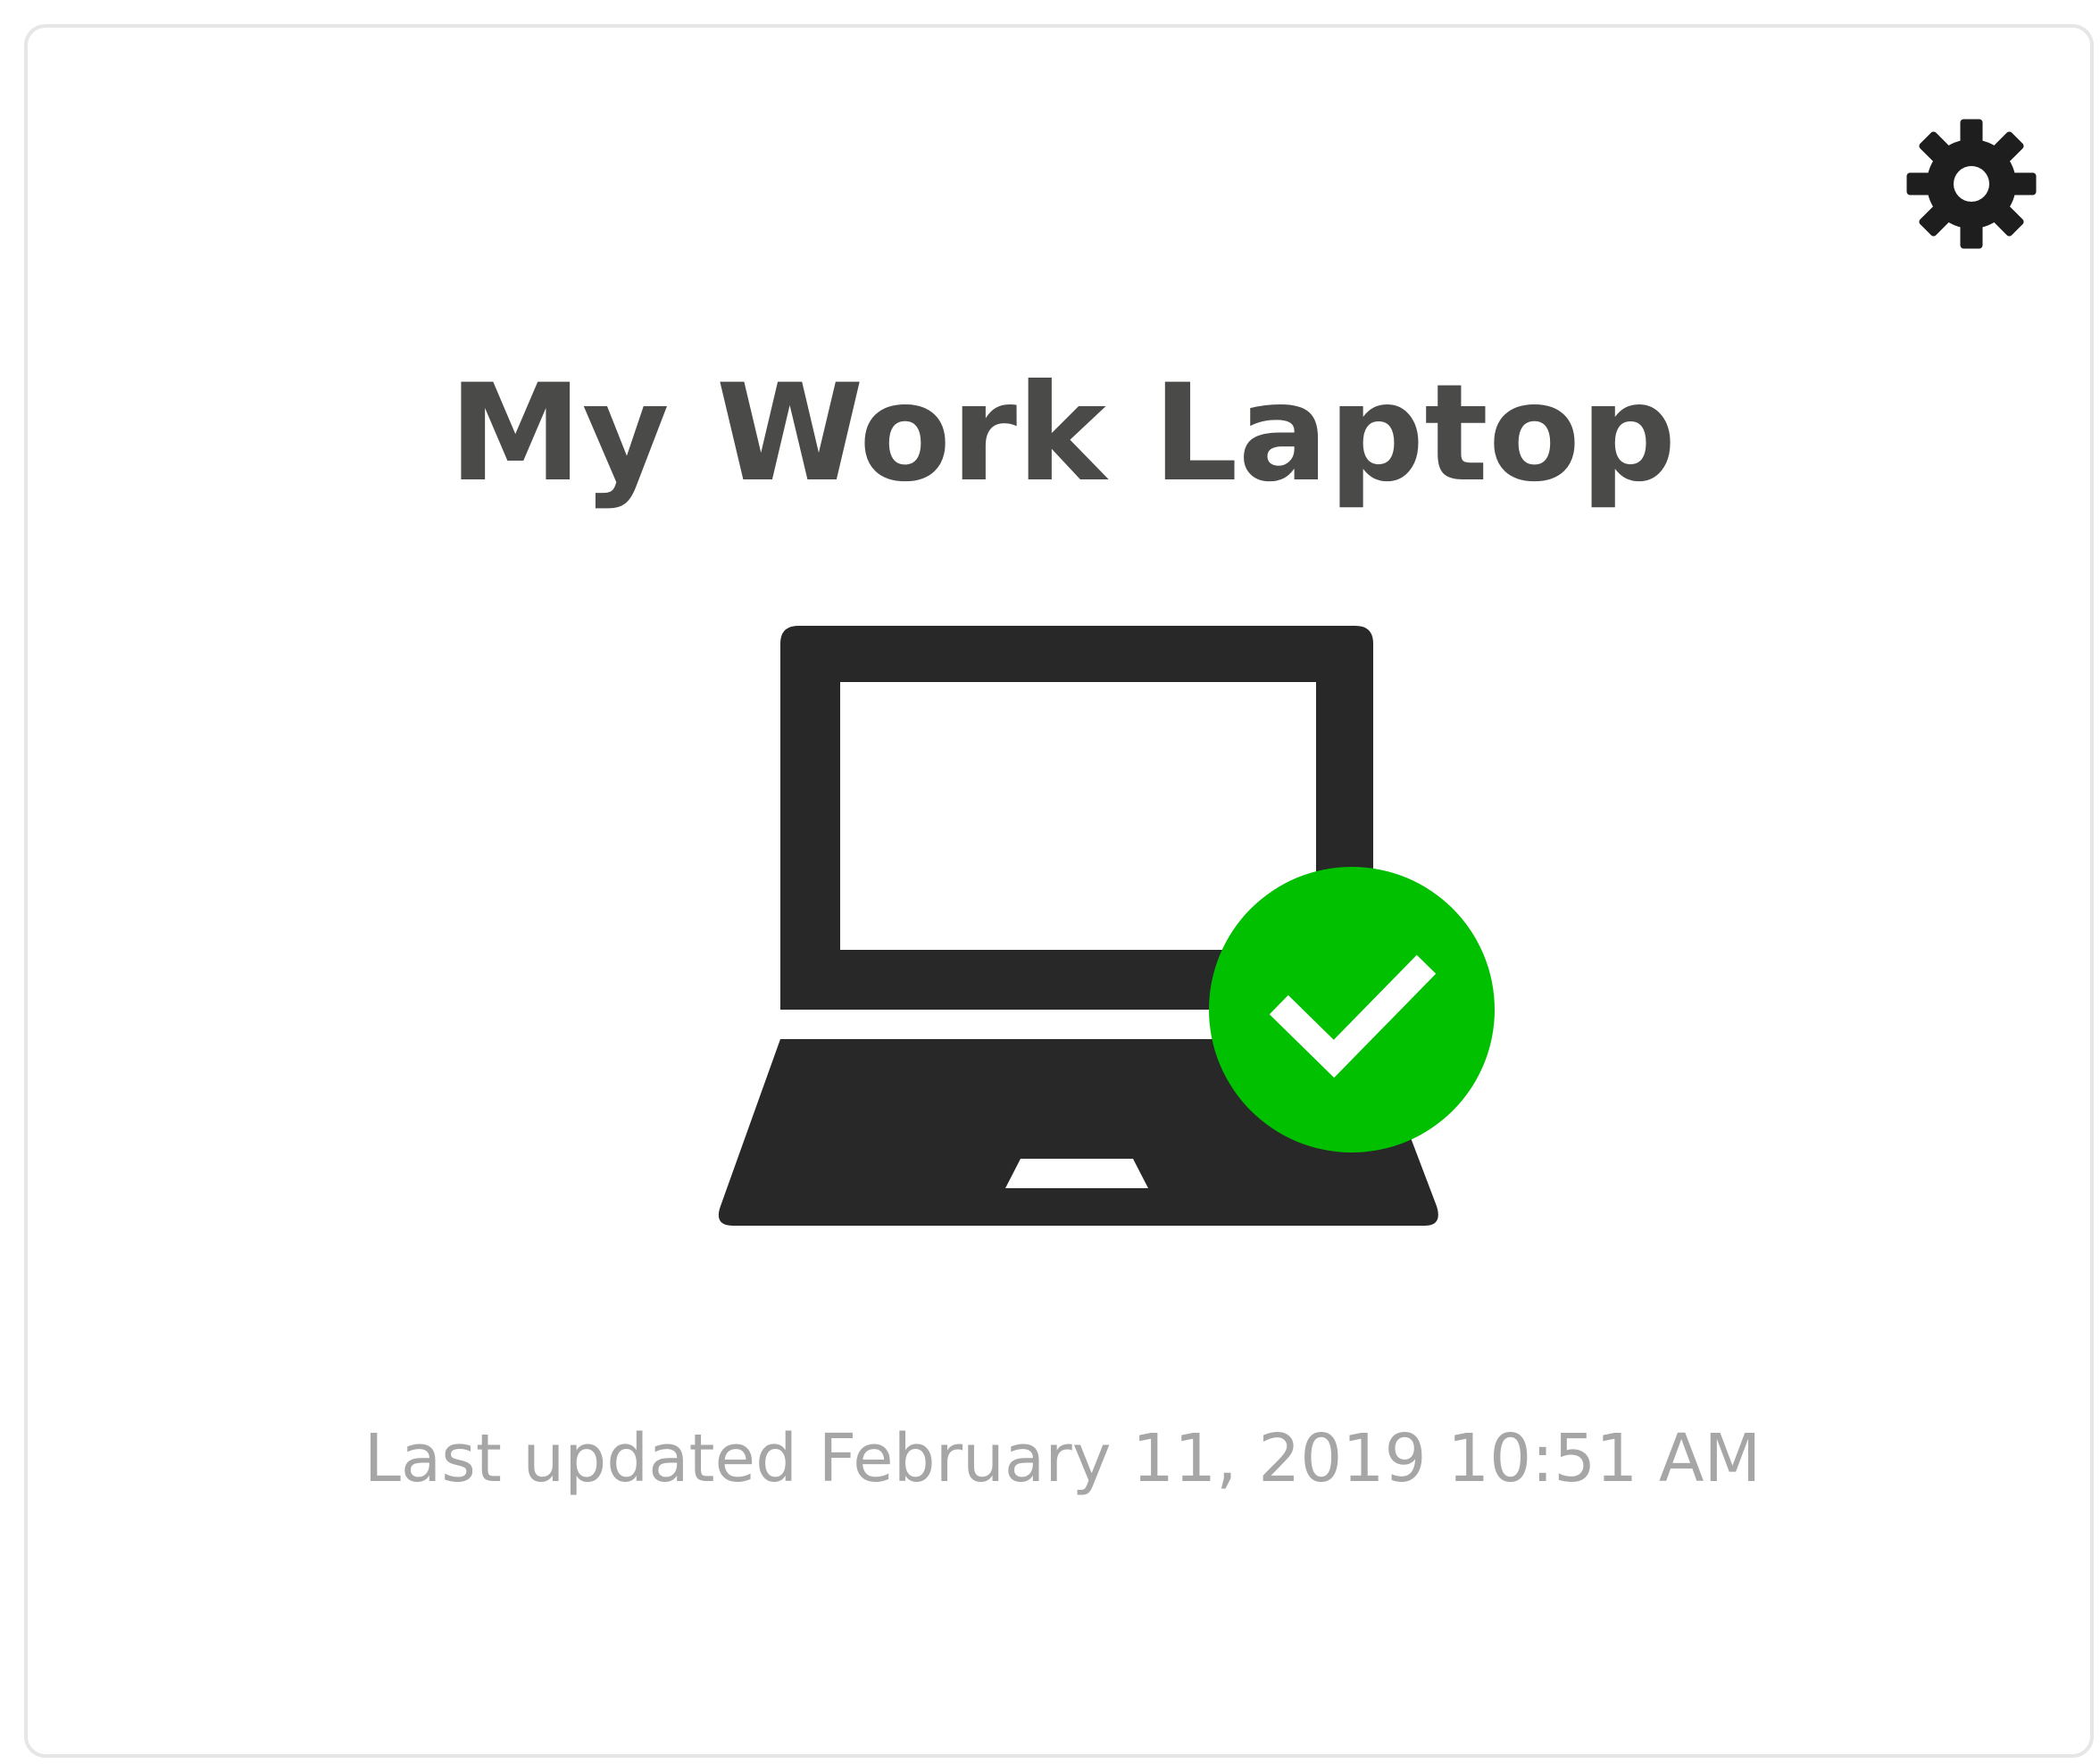 Image resolution: width=2100 pixels, height=1764 pixels. What do you see at coordinates (1062, 1458) in the screenshot?
I see `last-updated-text: Last updated February 11, 2019 10:51 AM` at bounding box center [1062, 1458].